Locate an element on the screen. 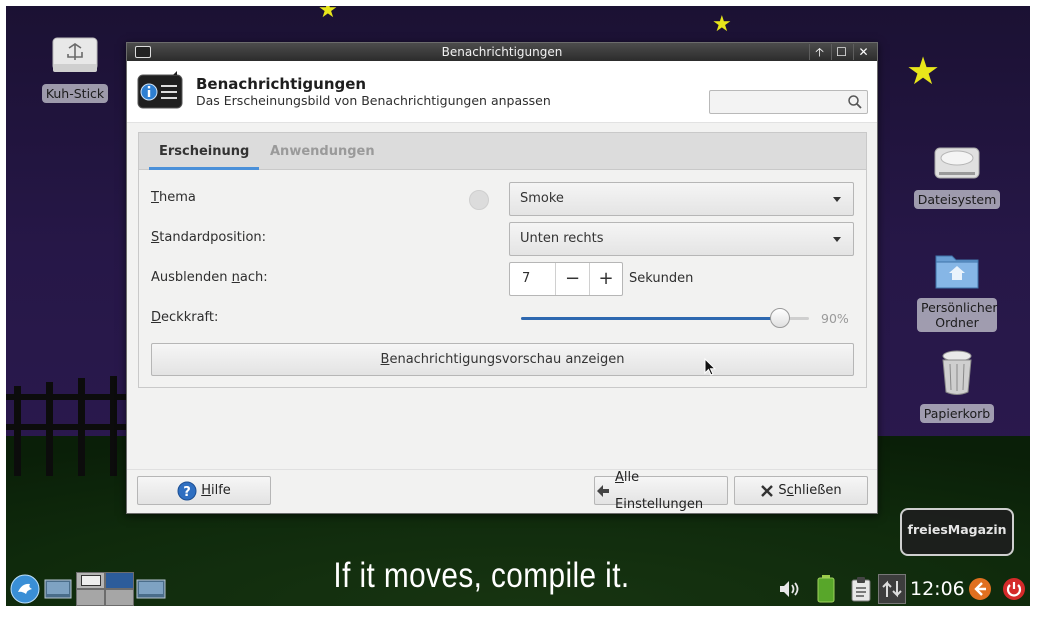  window-app-icon is located at coordinates (143, 52).